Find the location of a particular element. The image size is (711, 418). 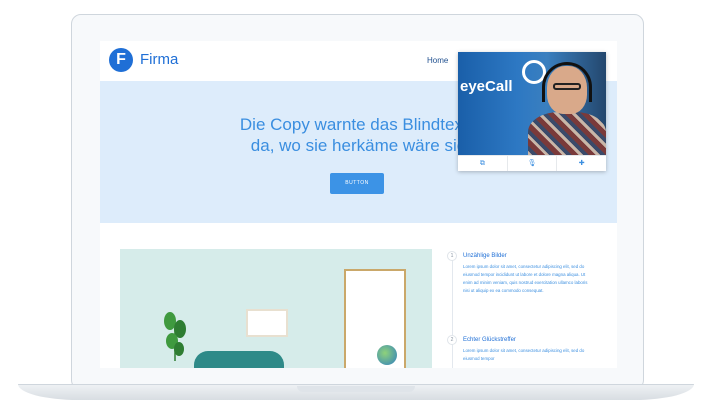

feature-number: 1 is located at coordinates (452, 256).